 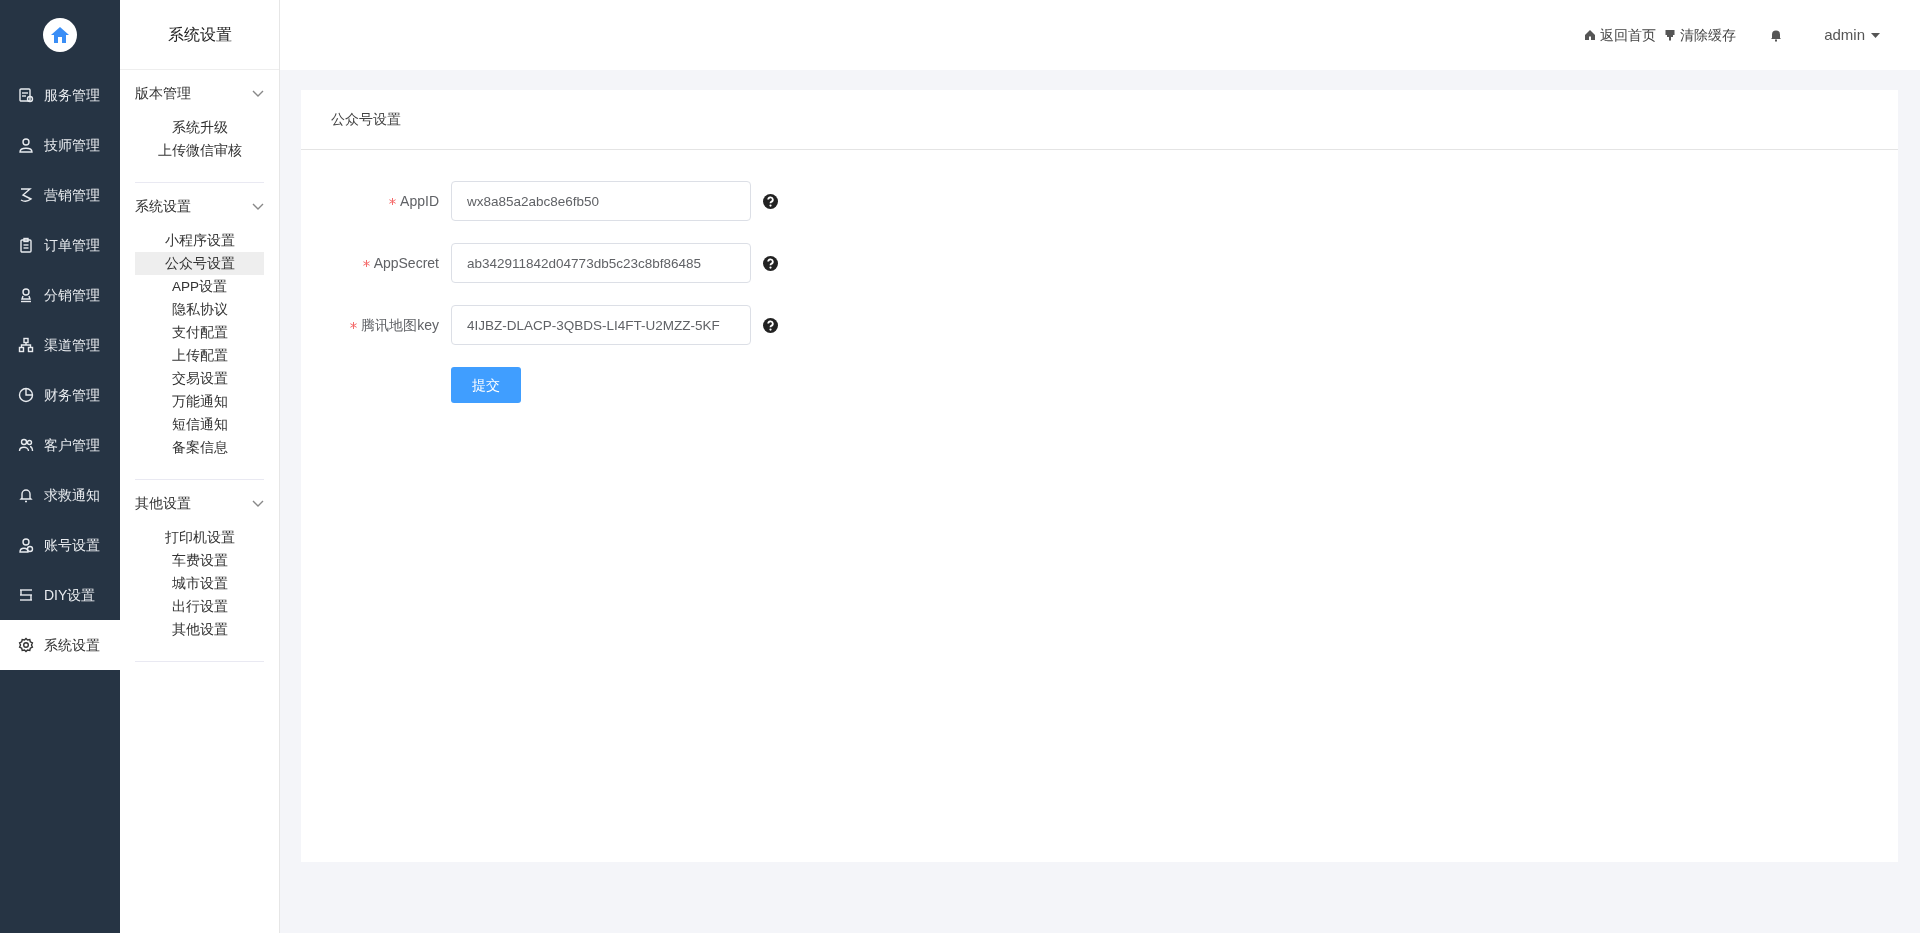 What do you see at coordinates (60, 95) in the screenshot?
I see `nav-item: 服务管理` at bounding box center [60, 95].